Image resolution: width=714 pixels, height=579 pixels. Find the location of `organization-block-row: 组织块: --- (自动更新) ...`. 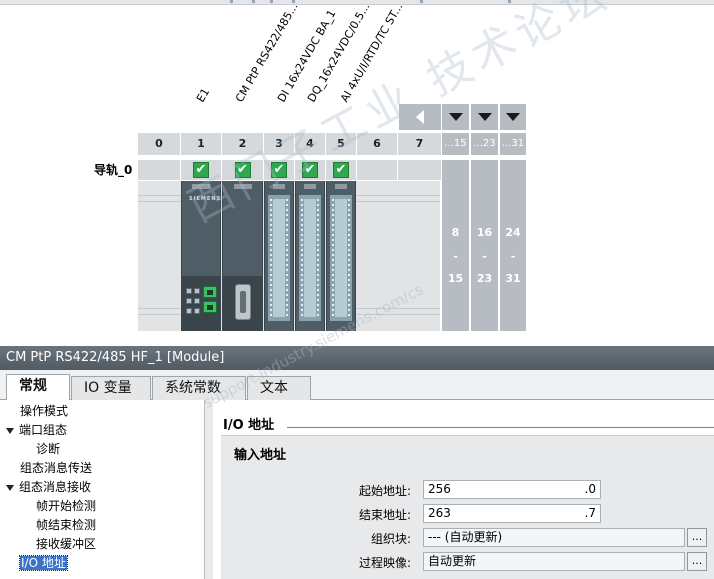

organization-block-row: 组织块: --- (自动更新) ... is located at coordinates (467, 538).